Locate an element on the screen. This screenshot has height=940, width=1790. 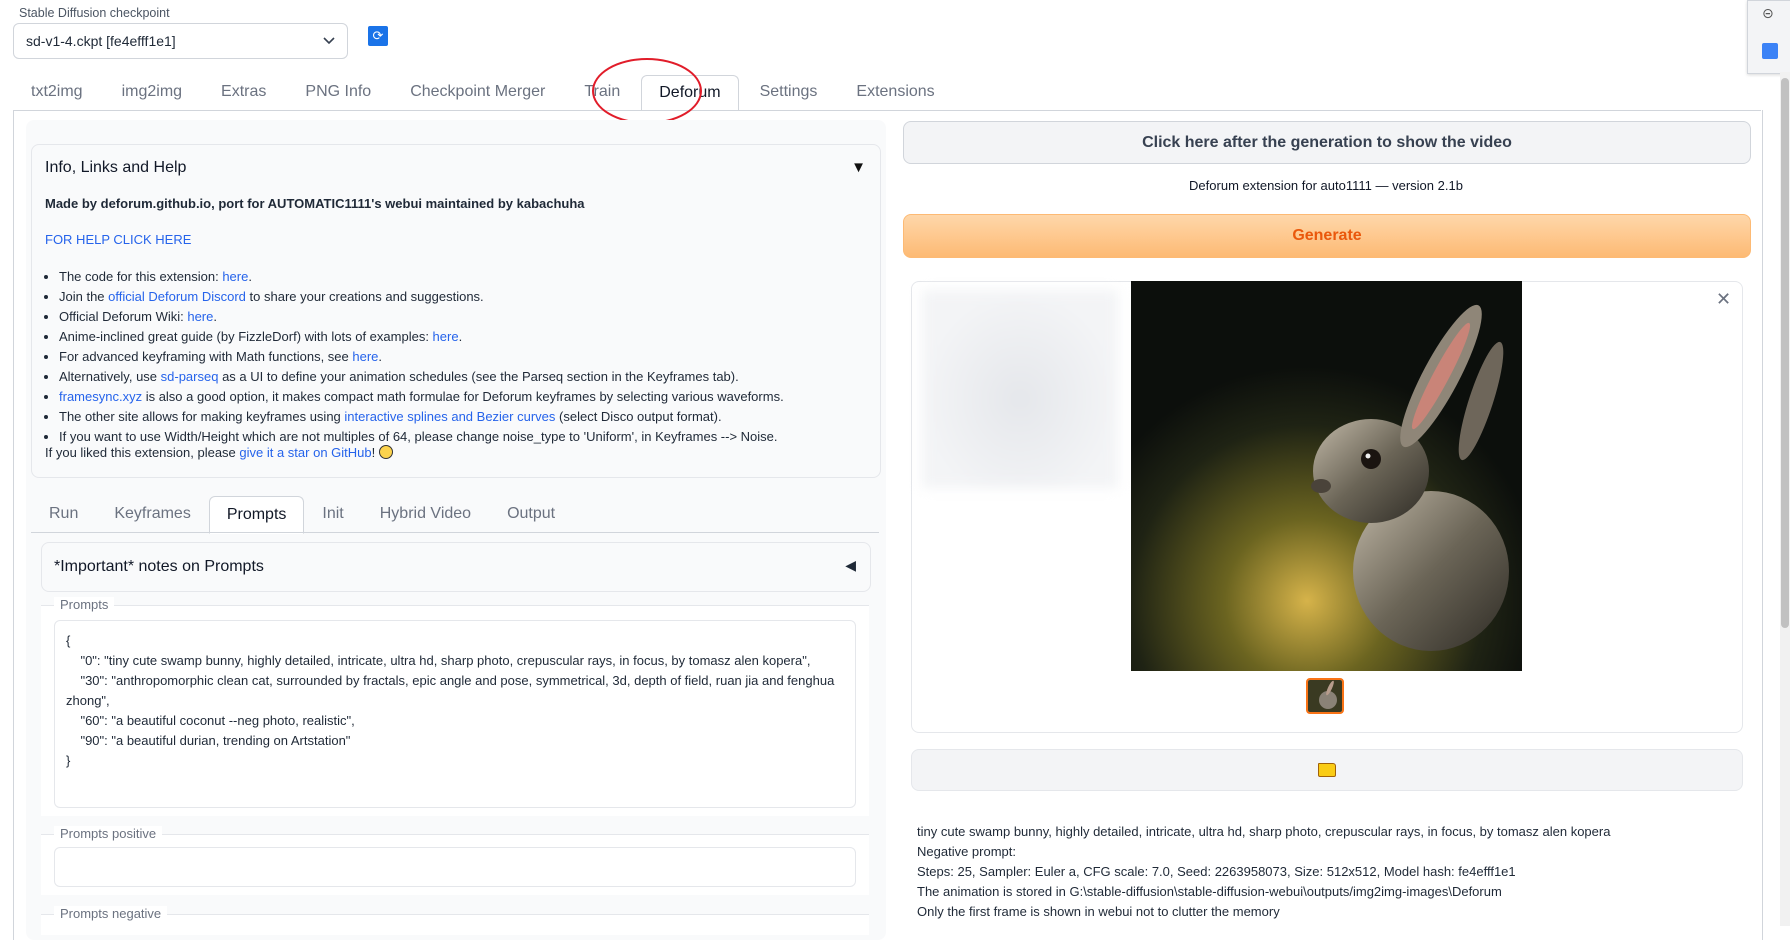
blurred-preview is located at coordinates (1020, 389).